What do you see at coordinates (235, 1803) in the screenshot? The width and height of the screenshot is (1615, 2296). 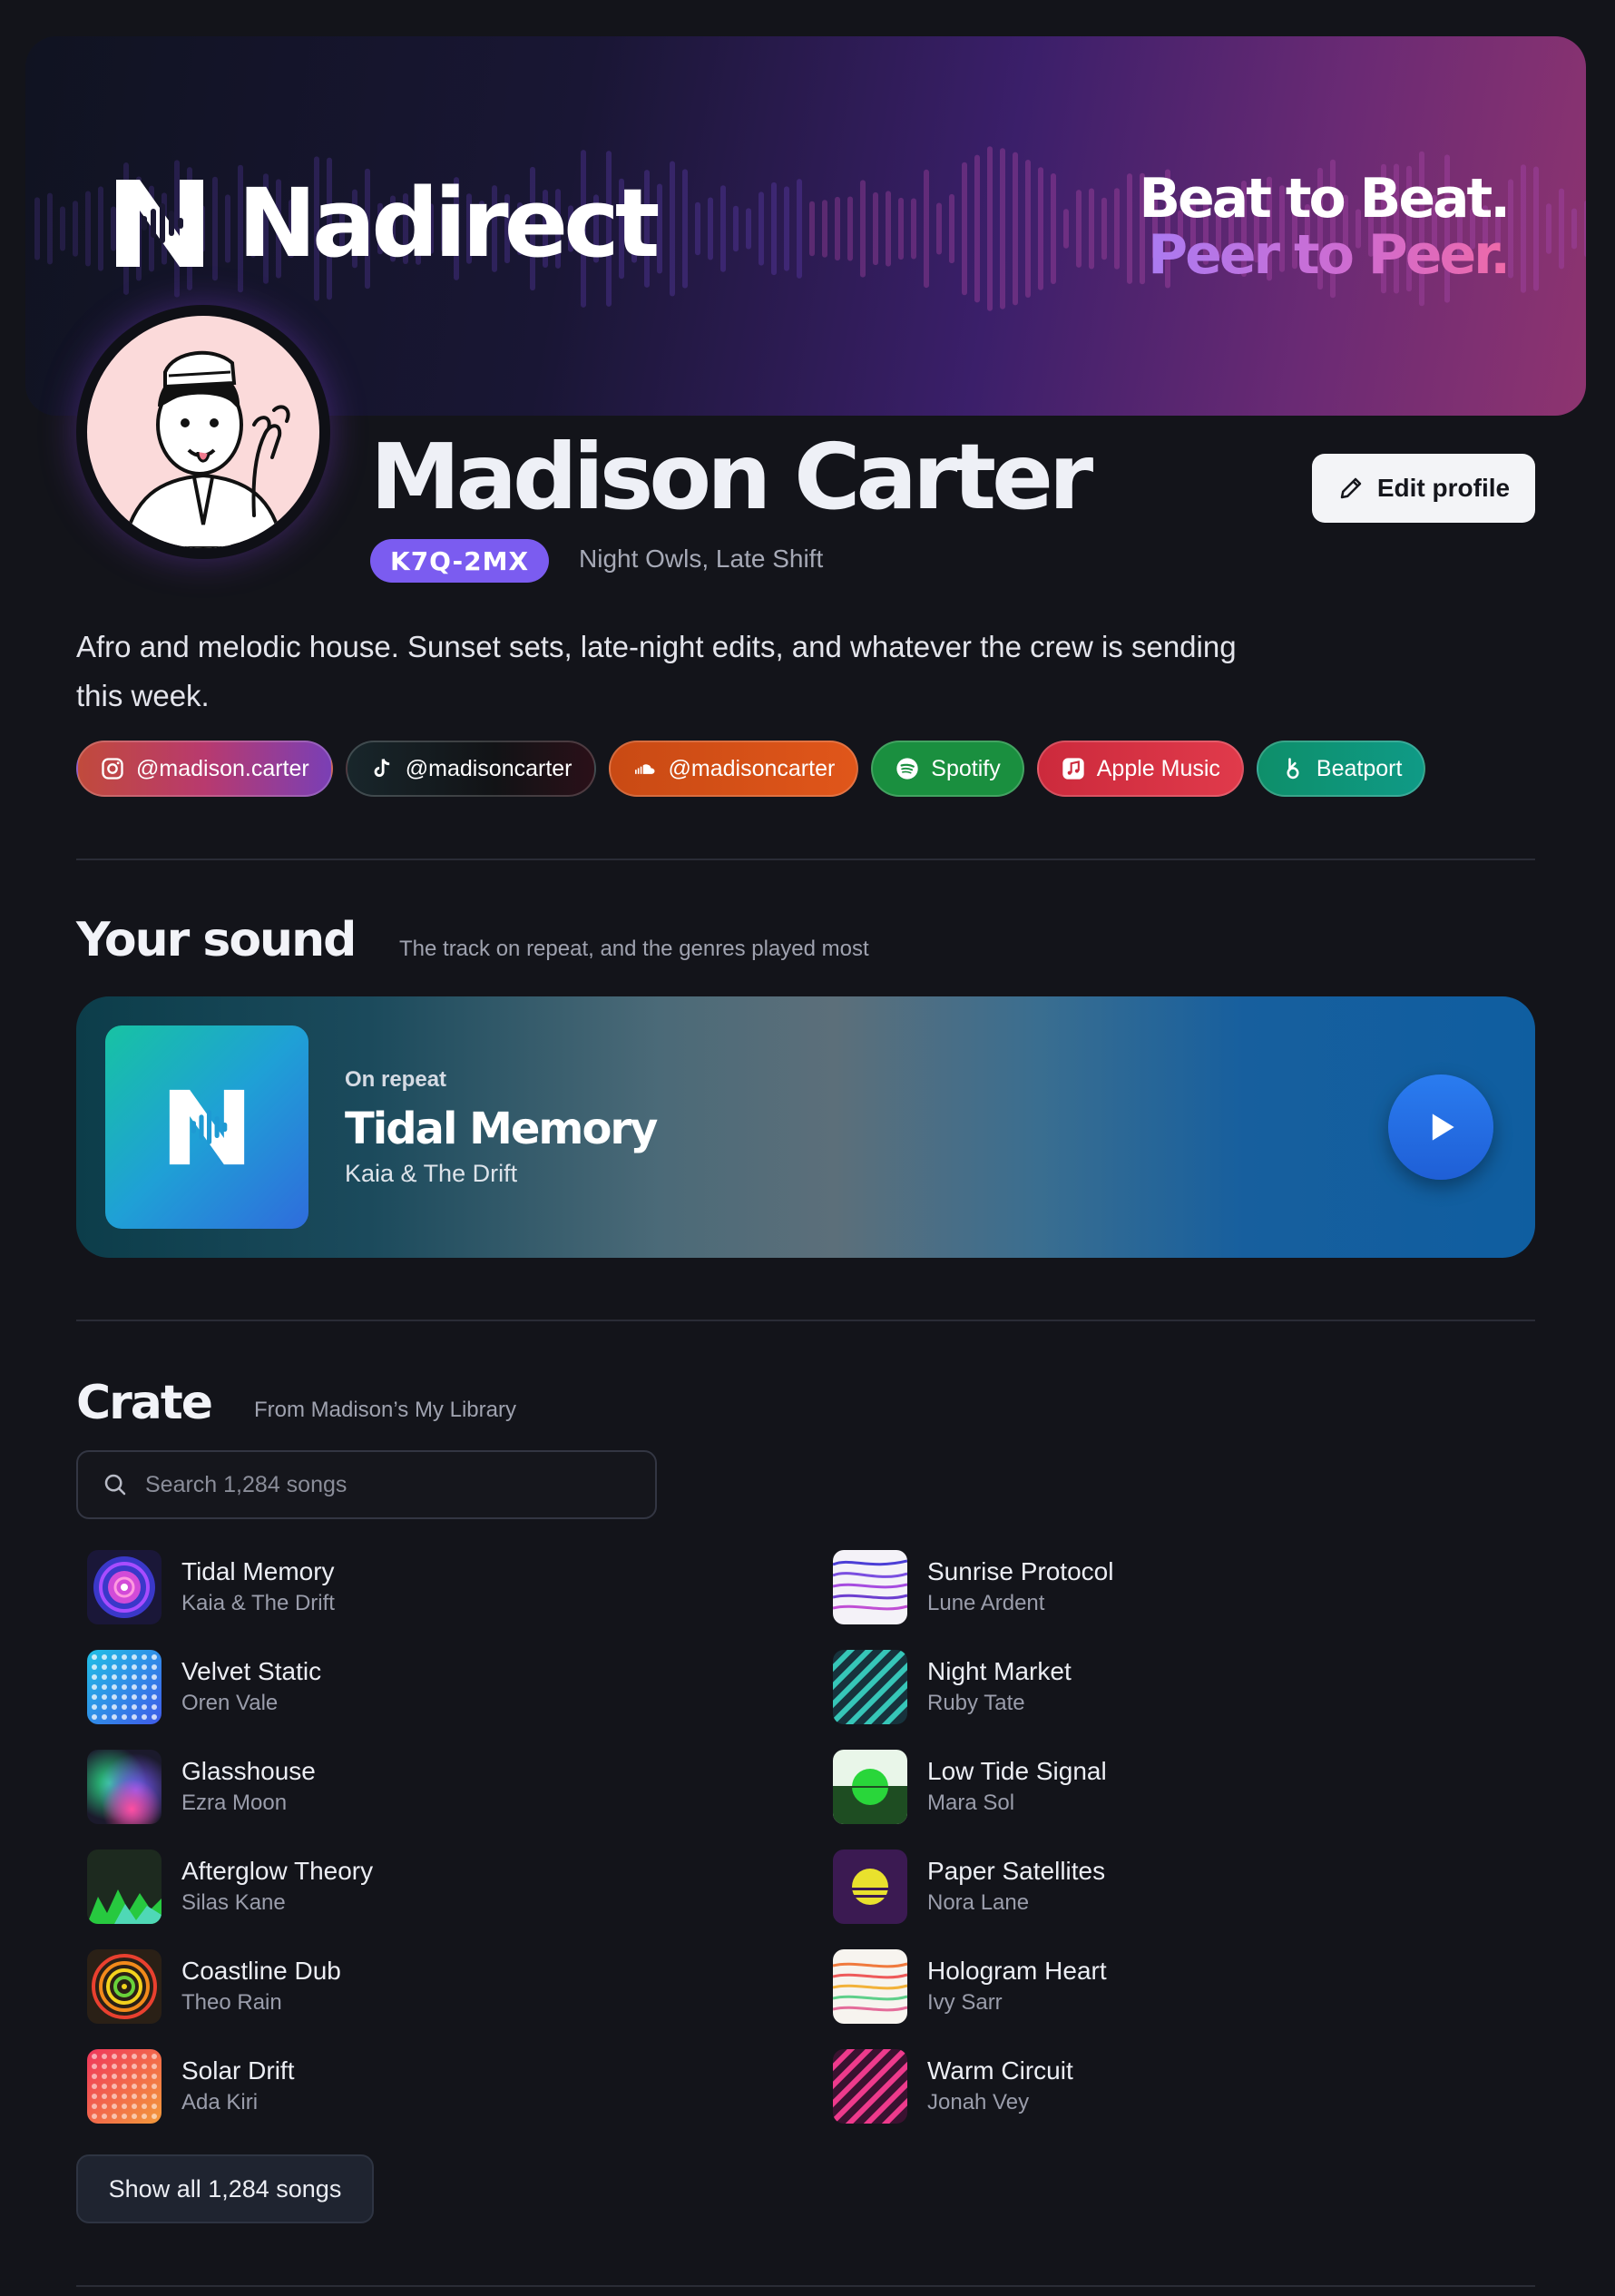 I see `song-artist: Ezra Moon` at bounding box center [235, 1803].